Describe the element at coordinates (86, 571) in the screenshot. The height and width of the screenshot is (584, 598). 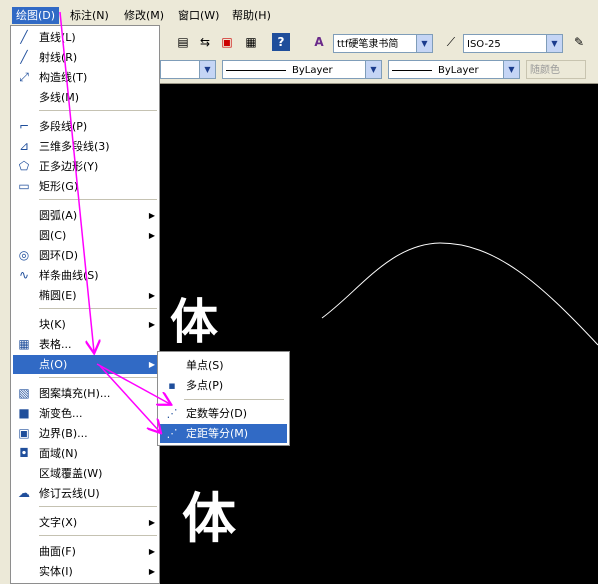
I see `menu-item-solids: 实体(I) ▶` at that location.